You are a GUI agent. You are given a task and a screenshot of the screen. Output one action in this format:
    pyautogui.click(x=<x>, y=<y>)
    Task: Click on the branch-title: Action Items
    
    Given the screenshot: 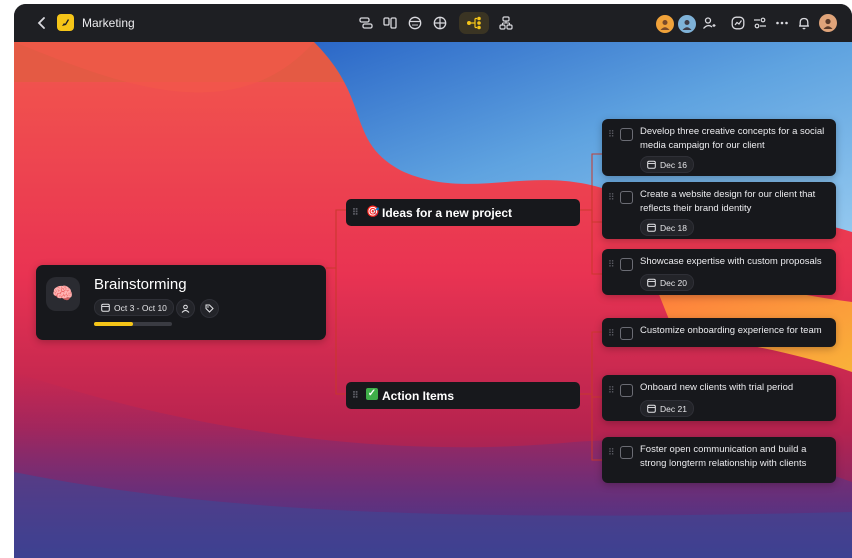 What is the action you would take?
    pyautogui.click(x=418, y=396)
    